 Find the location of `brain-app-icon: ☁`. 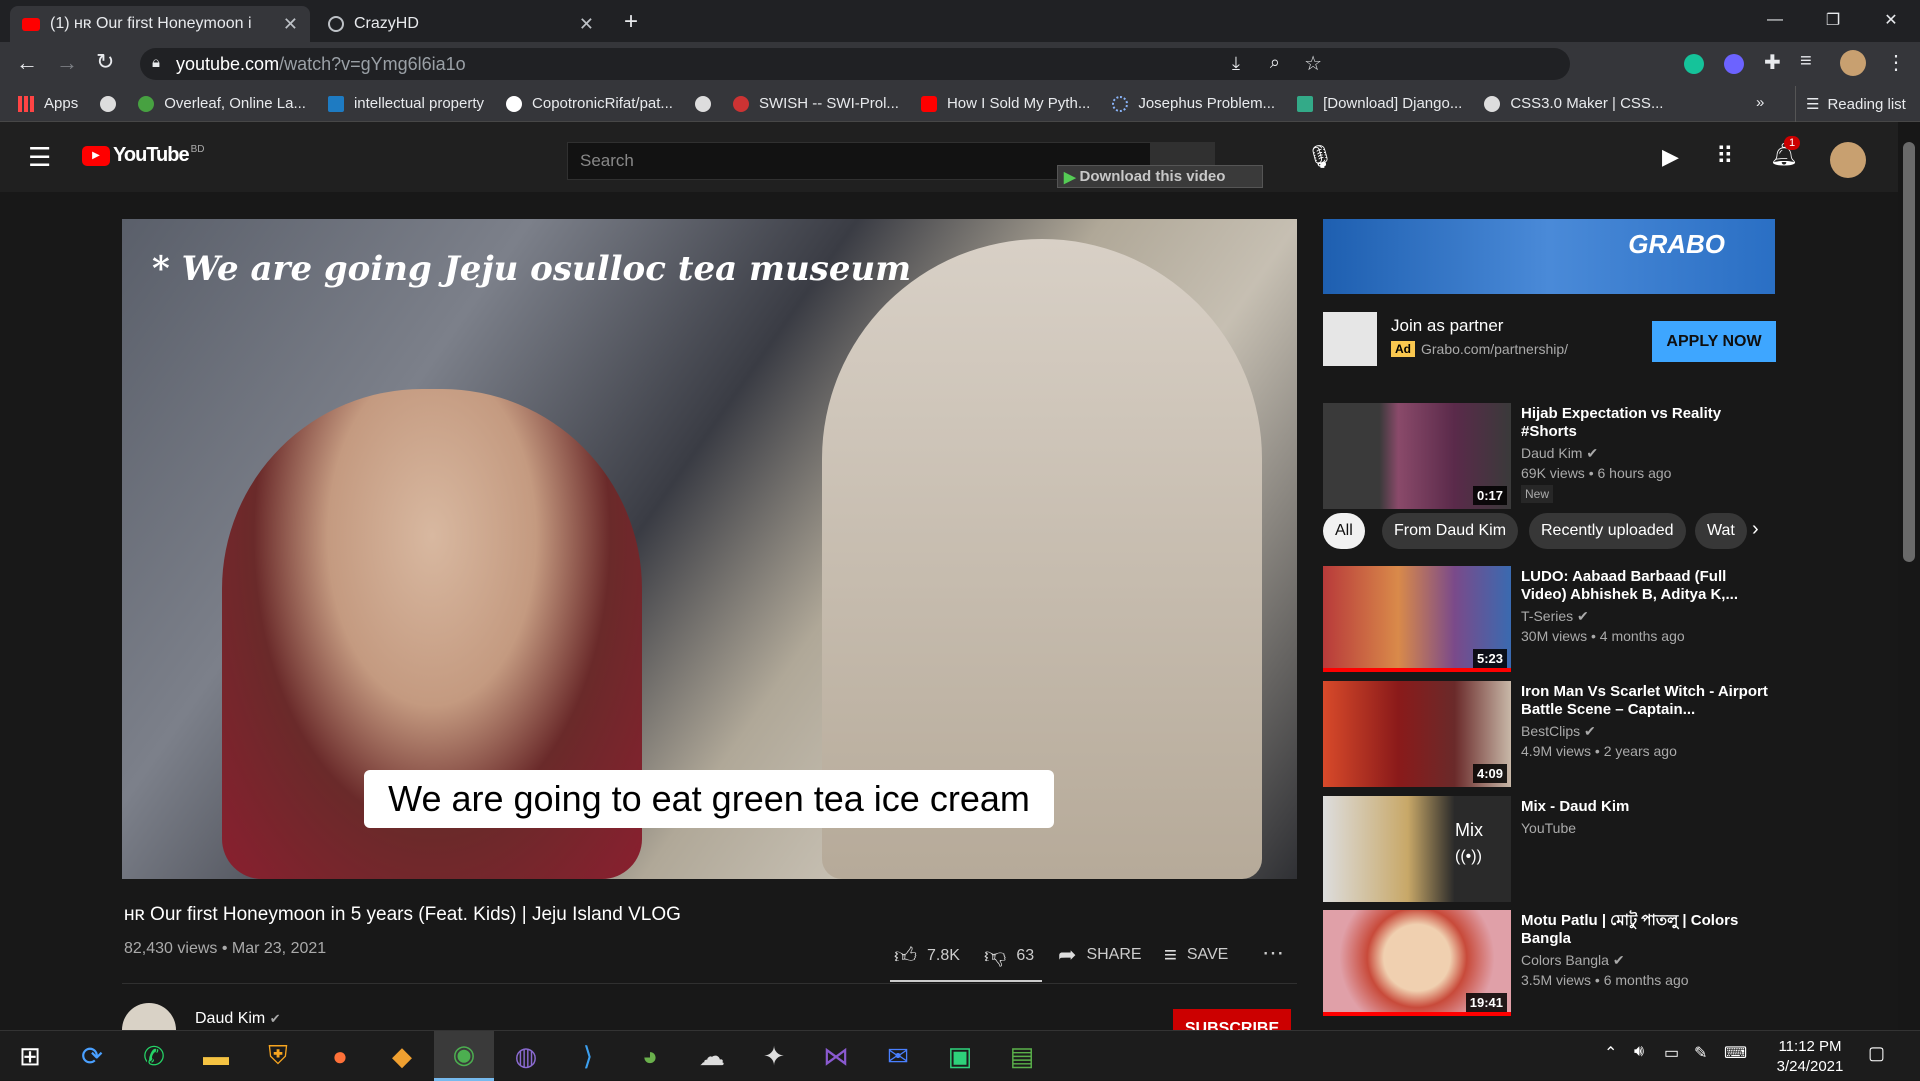

brain-app-icon: ☁ is located at coordinates (712, 1056).